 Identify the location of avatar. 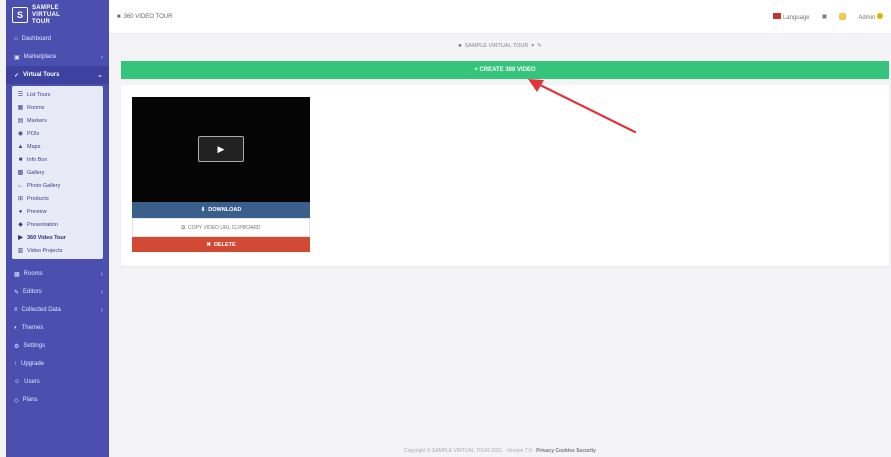
(880, 15).